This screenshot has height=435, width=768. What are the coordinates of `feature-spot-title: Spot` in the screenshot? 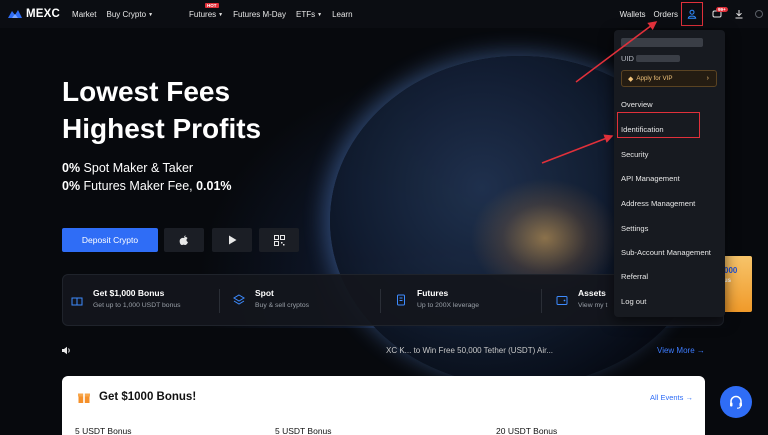 It's located at (264, 293).